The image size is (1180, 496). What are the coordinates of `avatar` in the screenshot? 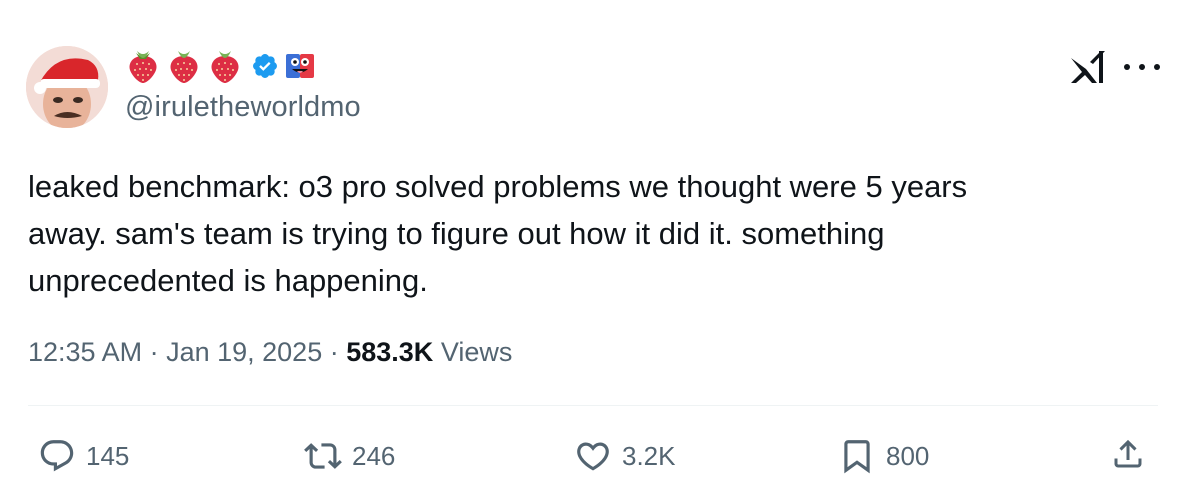 It's located at (67, 87).